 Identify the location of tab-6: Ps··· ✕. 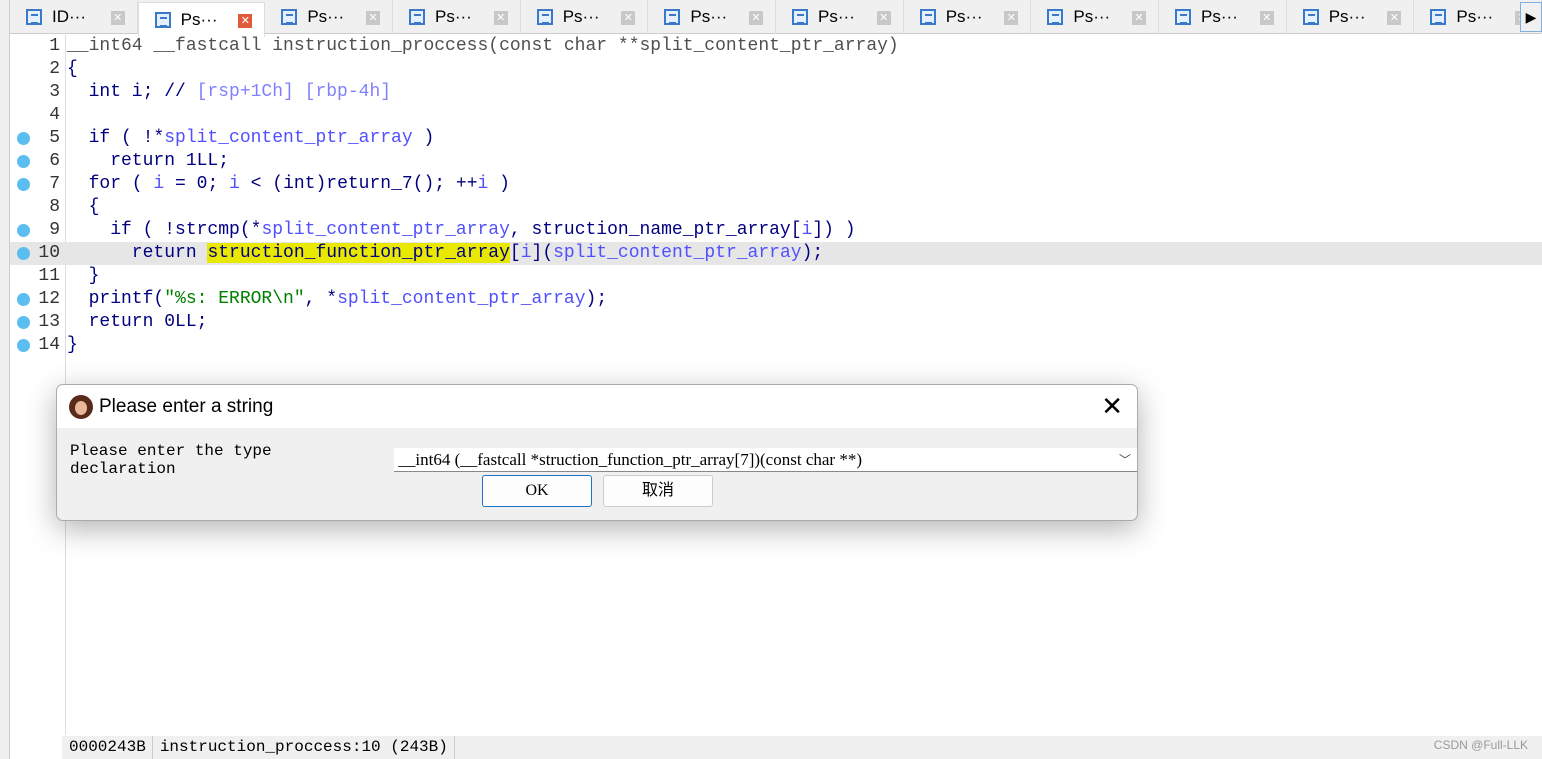
(840, 17).